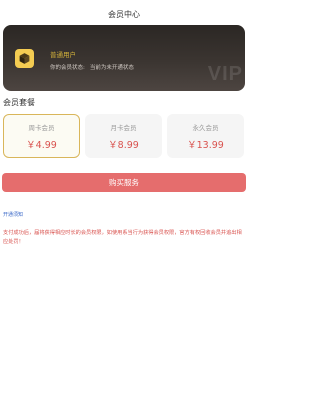 The image size is (320, 400). Describe the element at coordinates (67, 68) in the screenshot. I see `status-label: 你的会员状态:` at that location.